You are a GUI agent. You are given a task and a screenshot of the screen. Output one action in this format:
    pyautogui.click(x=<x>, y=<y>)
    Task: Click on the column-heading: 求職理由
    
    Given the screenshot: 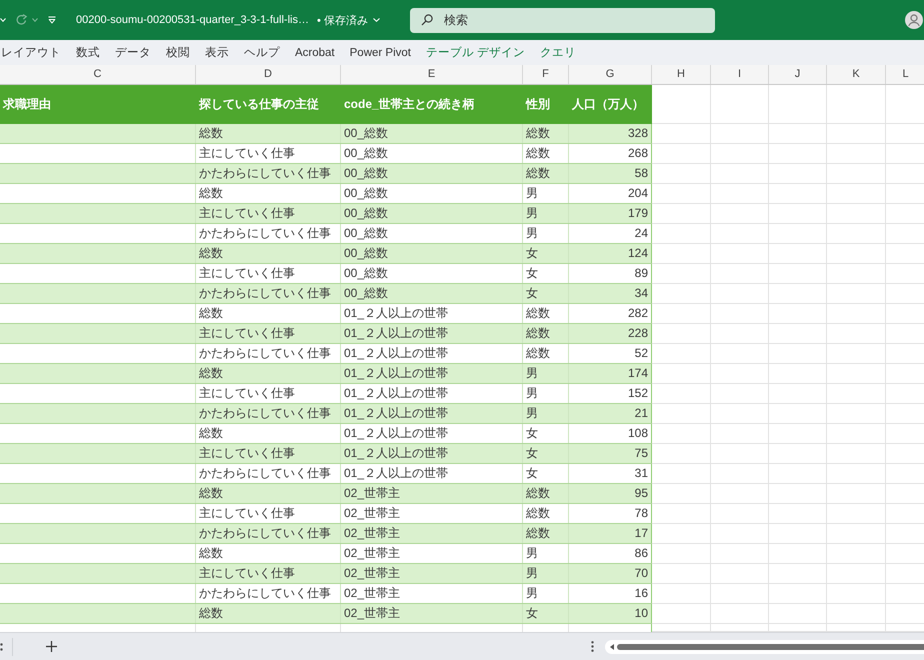 What is the action you would take?
    pyautogui.click(x=27, y=104)
    